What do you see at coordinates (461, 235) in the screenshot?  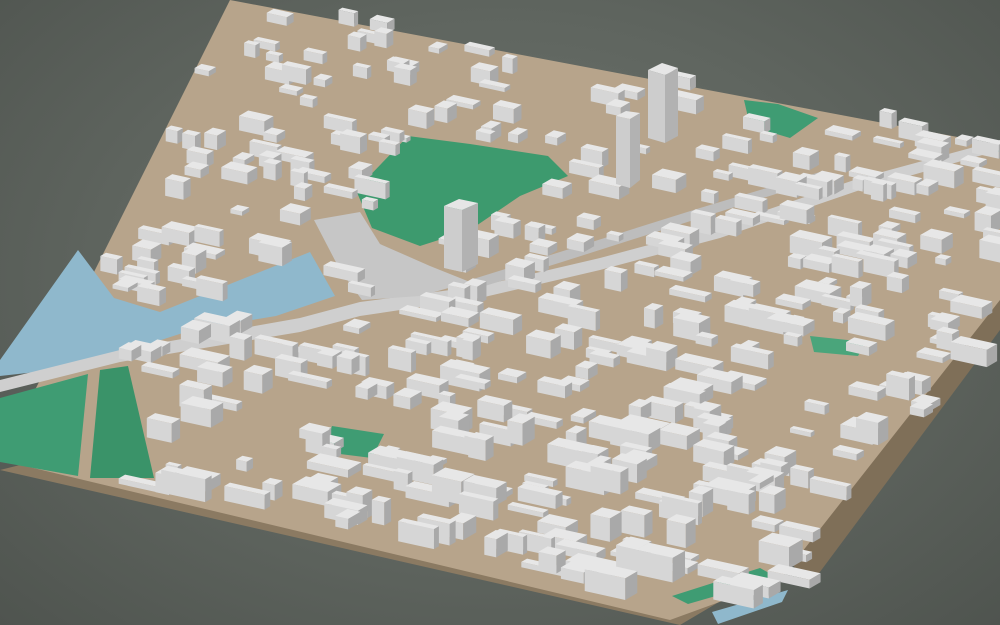 I see `tower-park` at bounding box center [461, 235].